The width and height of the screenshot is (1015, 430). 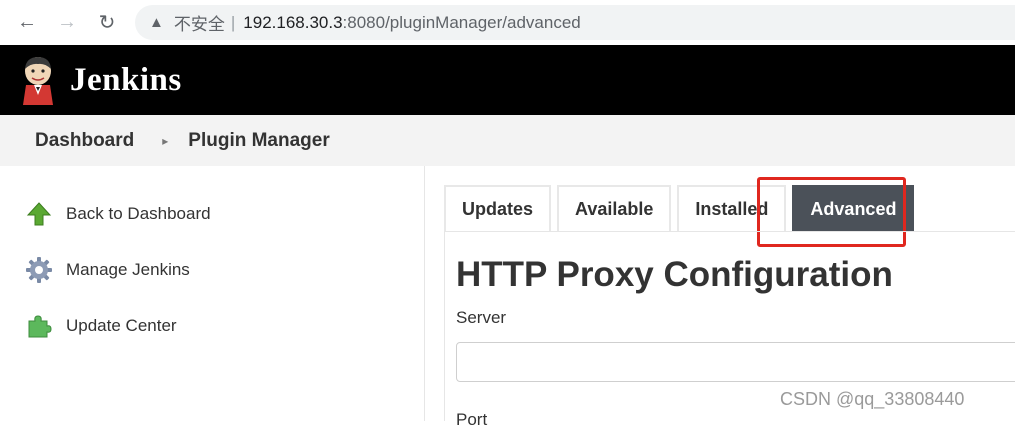 I want to click on page-title: HTTP Proxy Configuration, so click(x=674, y=274).